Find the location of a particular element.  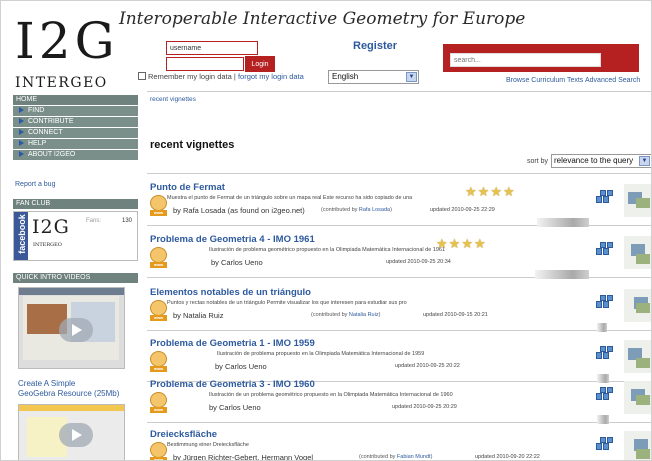

remember-checkbox is located at coordinates (142, 76).